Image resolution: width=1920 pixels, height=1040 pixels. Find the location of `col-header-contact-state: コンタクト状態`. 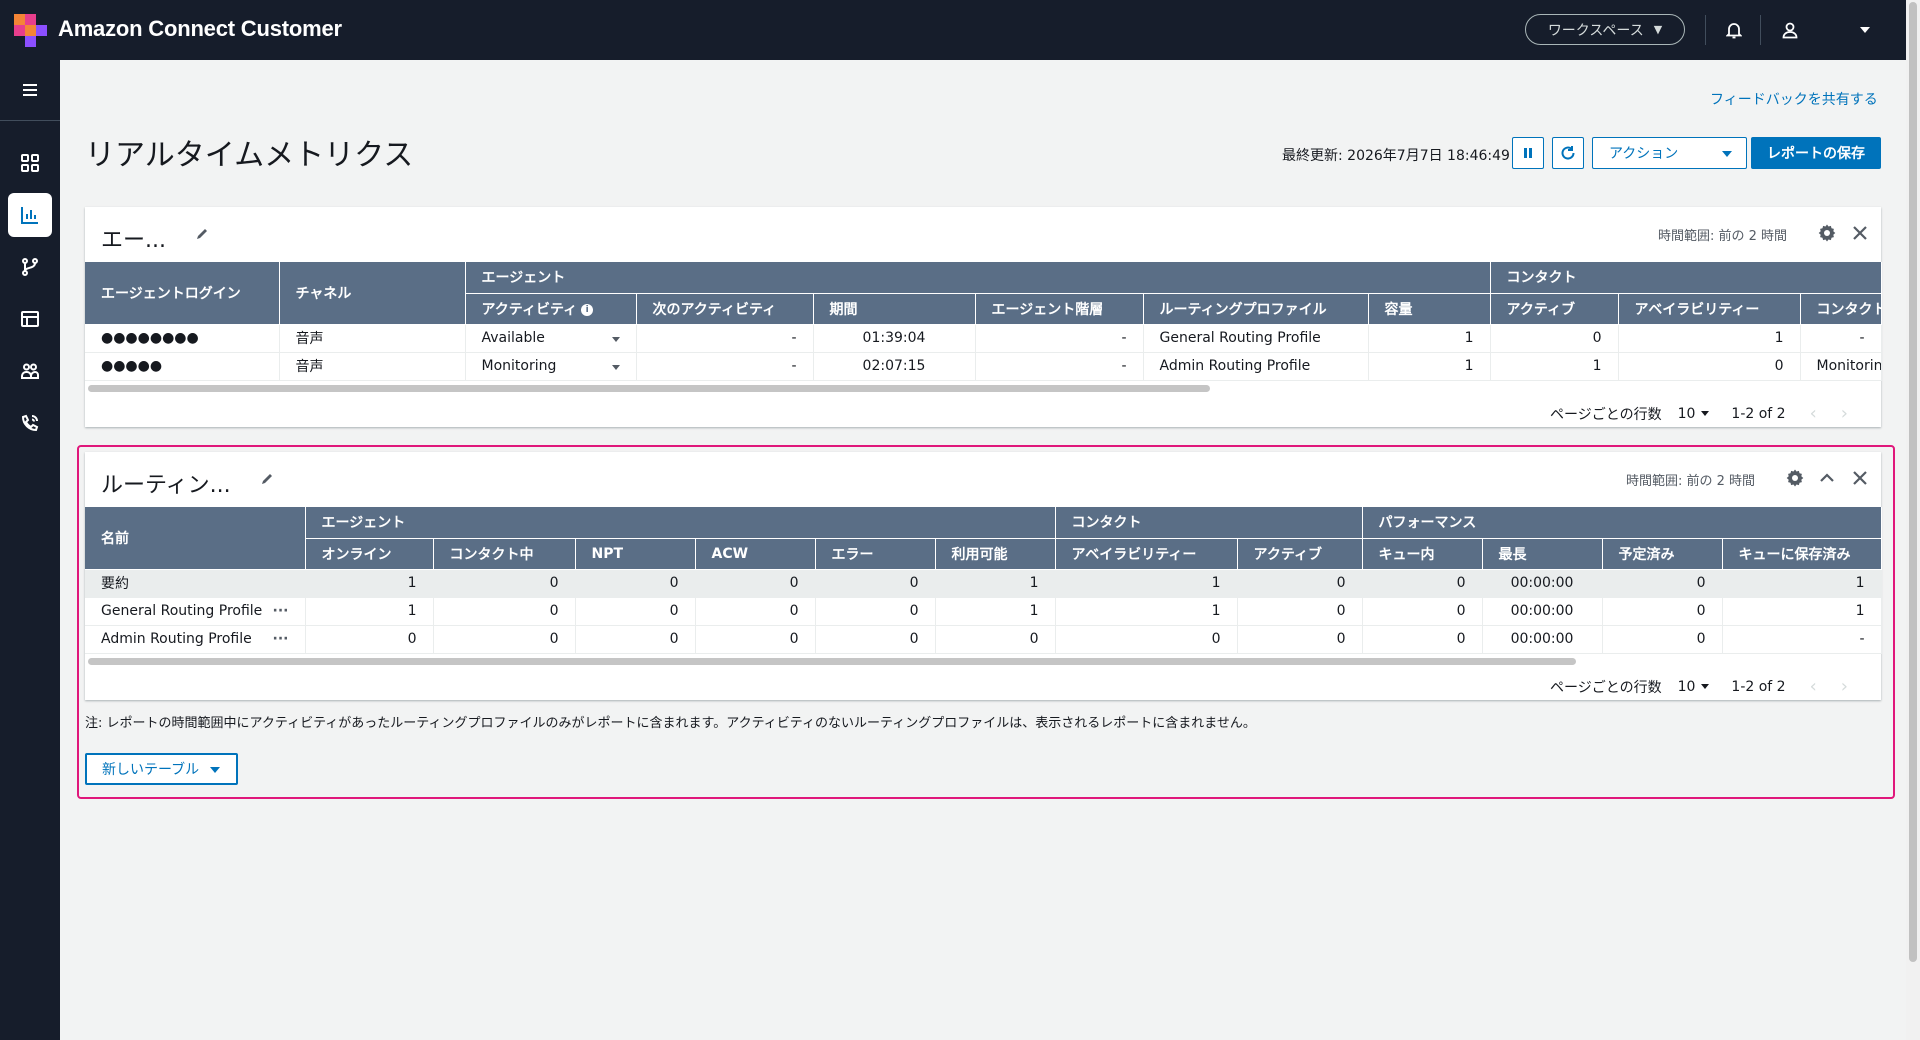

col-header-contact-state: コンタクト状態 is located at coordinates (1841, 309).